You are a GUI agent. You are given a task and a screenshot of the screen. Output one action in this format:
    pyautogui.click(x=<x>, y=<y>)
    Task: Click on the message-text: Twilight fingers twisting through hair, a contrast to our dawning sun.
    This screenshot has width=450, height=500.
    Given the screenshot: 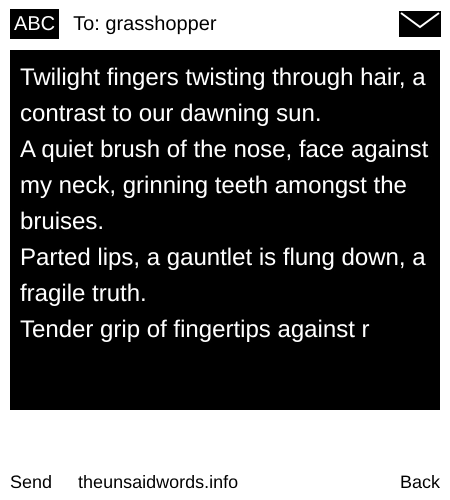 What is the action you would take?
    pyautogui.click(x=223, y=96)
    